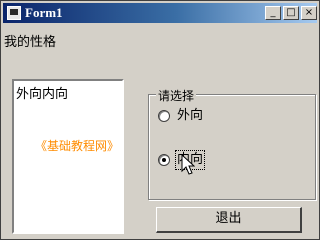 Image resolution: width=320 pixels, height=240 pixels. What do you see at coordinates (309, 13) in the screenshot?
I see `close-button: ×` at bounding box center [309, 13].